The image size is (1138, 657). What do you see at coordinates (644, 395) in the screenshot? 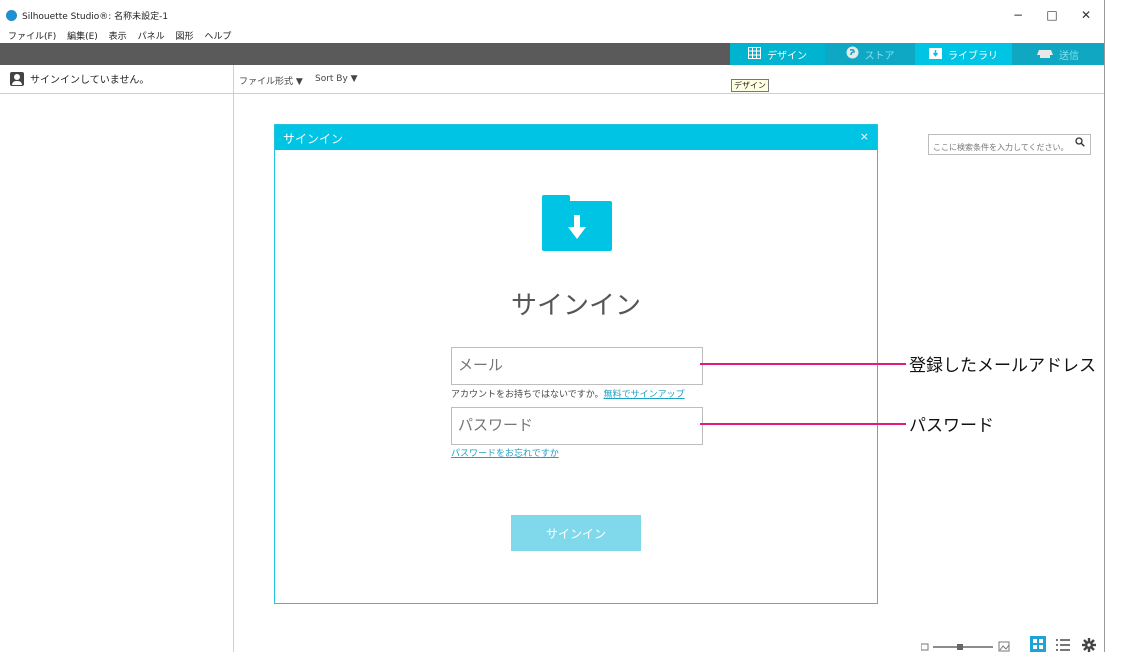
I see `signup-link: 無料でサインアップ` at bounding box center [644, 395].